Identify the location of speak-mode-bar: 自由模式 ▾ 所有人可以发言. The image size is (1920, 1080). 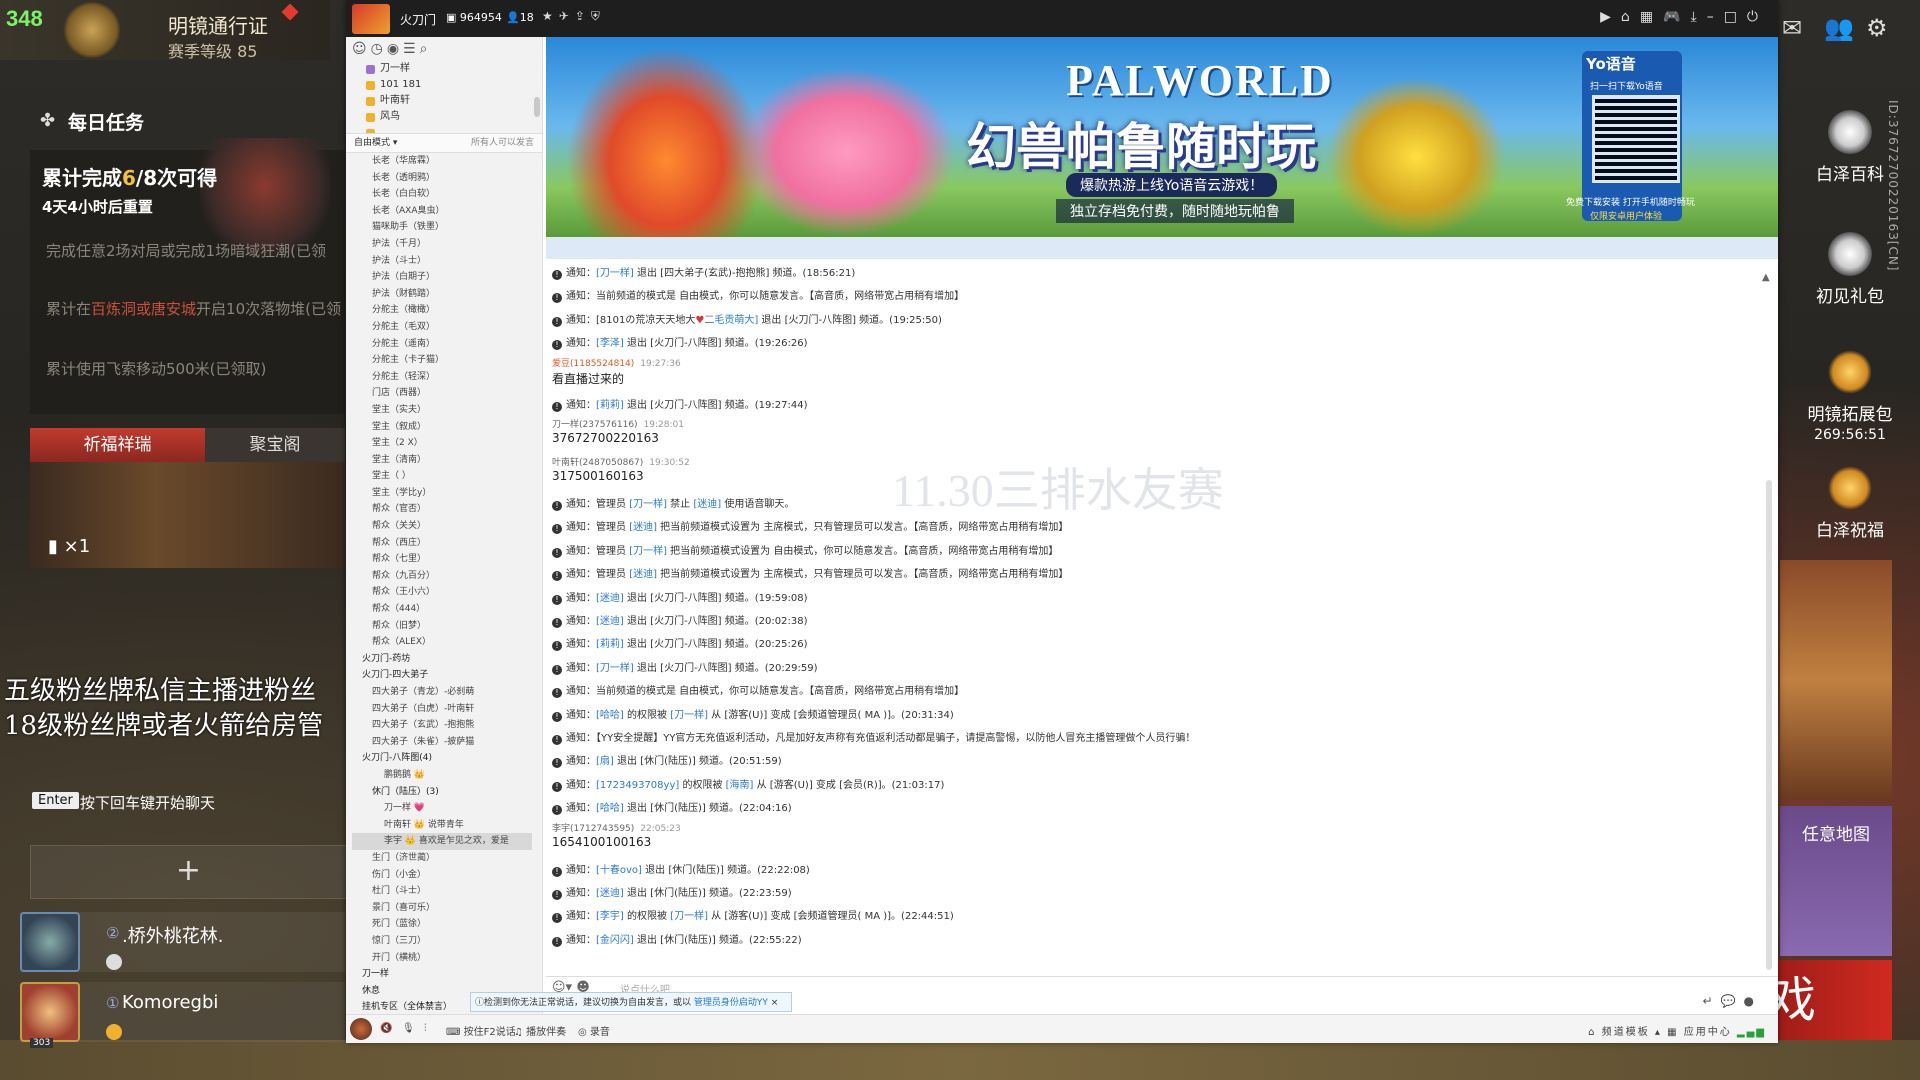
(444, 143).